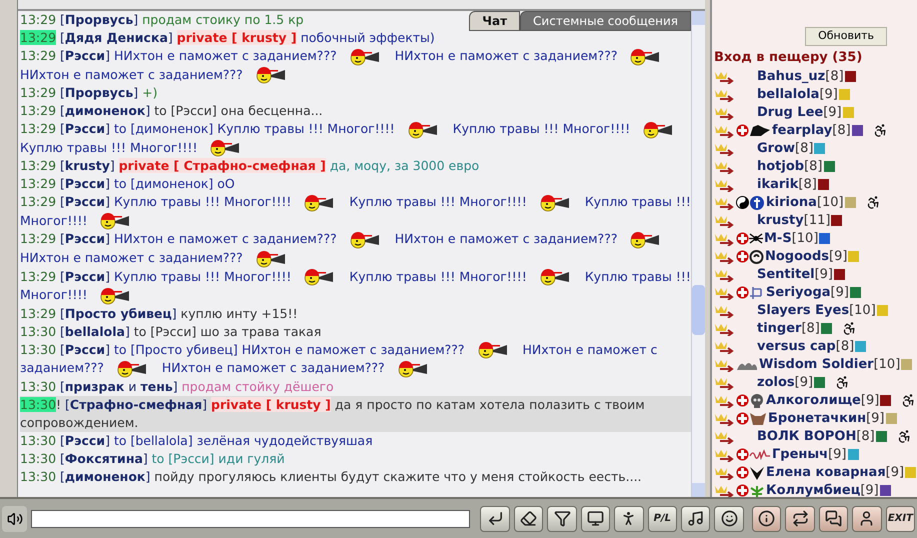  What do you see at coordinates (95, 331) in the screenshot?
I see `nick-link: [bellalola]` at bounding box center [95, 331].